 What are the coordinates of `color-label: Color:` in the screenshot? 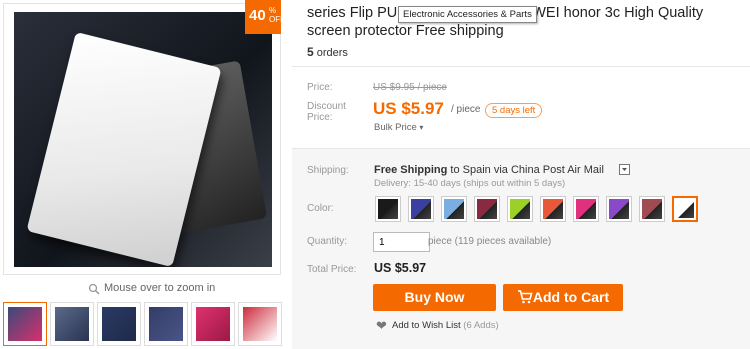 It's located at (320, 208).